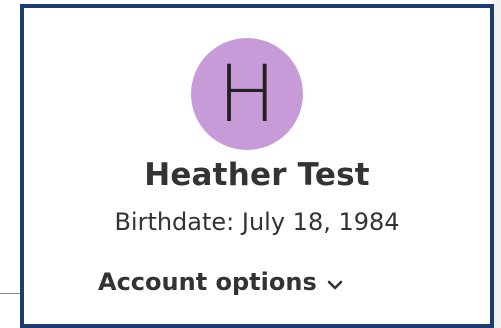 This screenshot has height=328, width=501. What do you see at coordinates (257, 222) in the screenshot?
I see `profile-birthdate: Birthdate: July 18, 1984` at bounding box center [257, 222].